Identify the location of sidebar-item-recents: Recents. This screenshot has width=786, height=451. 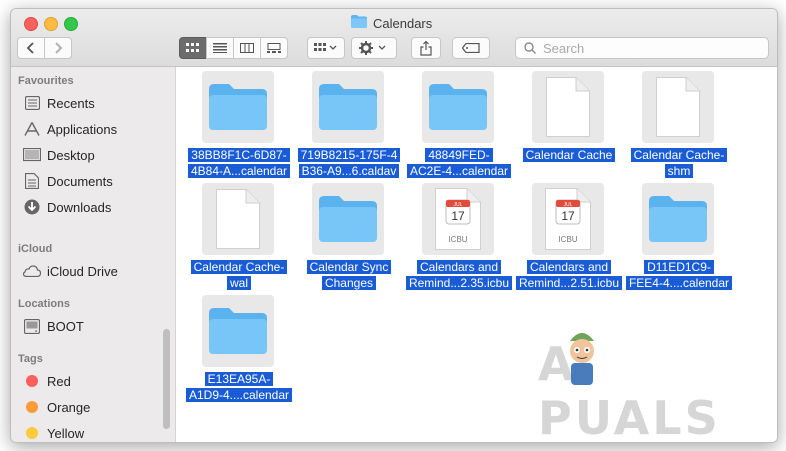
(59, 103).